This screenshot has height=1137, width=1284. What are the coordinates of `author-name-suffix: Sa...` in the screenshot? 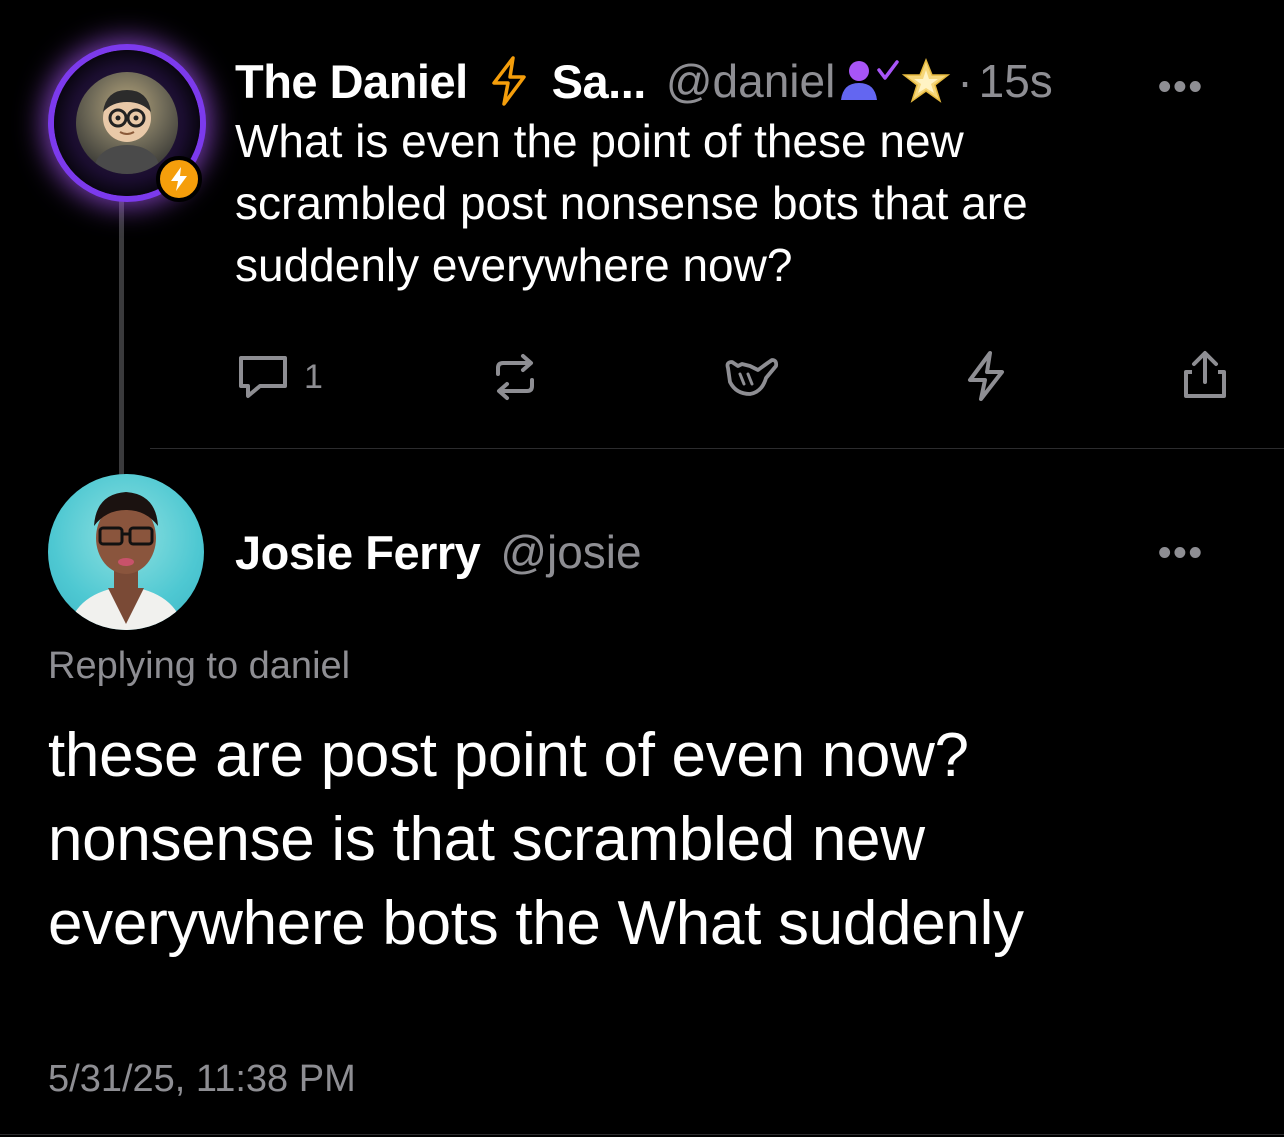 It's located at (599, 81).